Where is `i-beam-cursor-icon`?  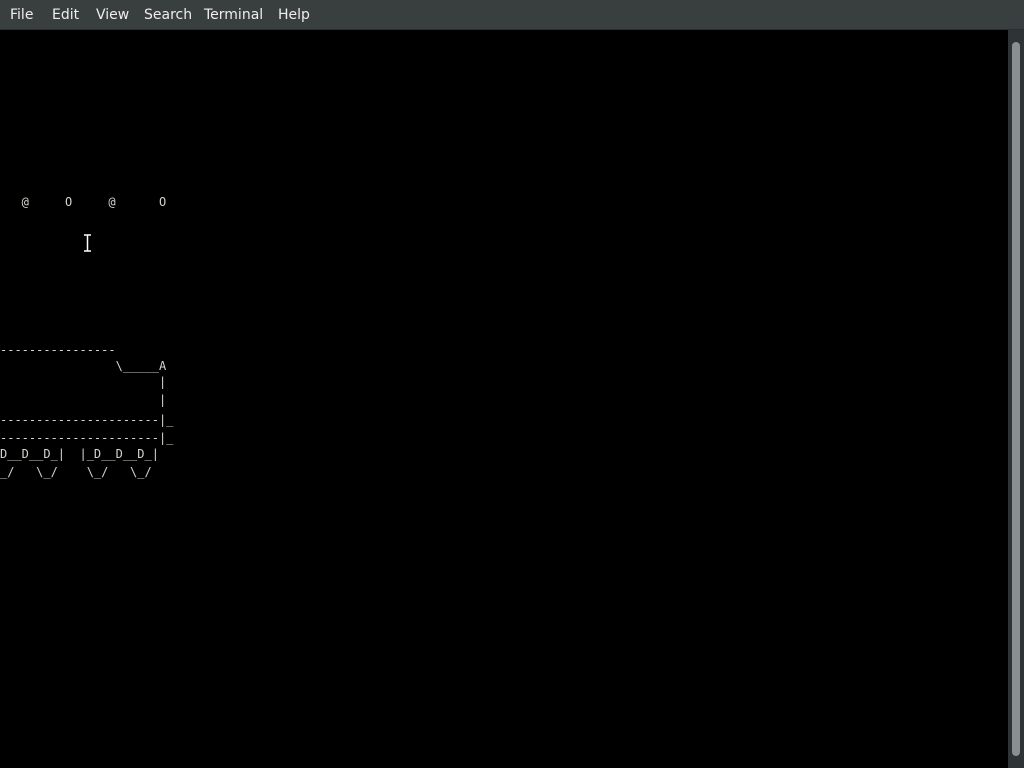
i-beam-cursor-icon is located at coordinates (87, 243).